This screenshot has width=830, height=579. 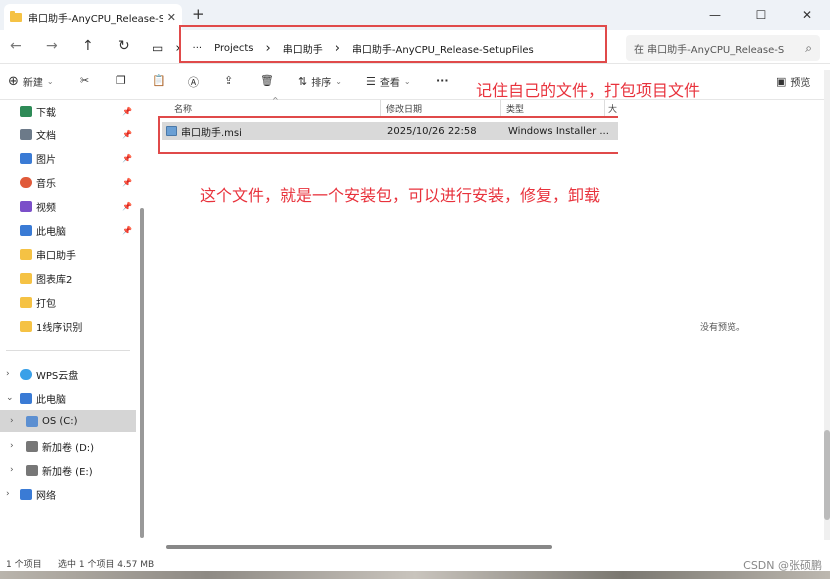 I want to click on sidebar-item-serial-assistant: 串口助手, so click(x=68, y=254).